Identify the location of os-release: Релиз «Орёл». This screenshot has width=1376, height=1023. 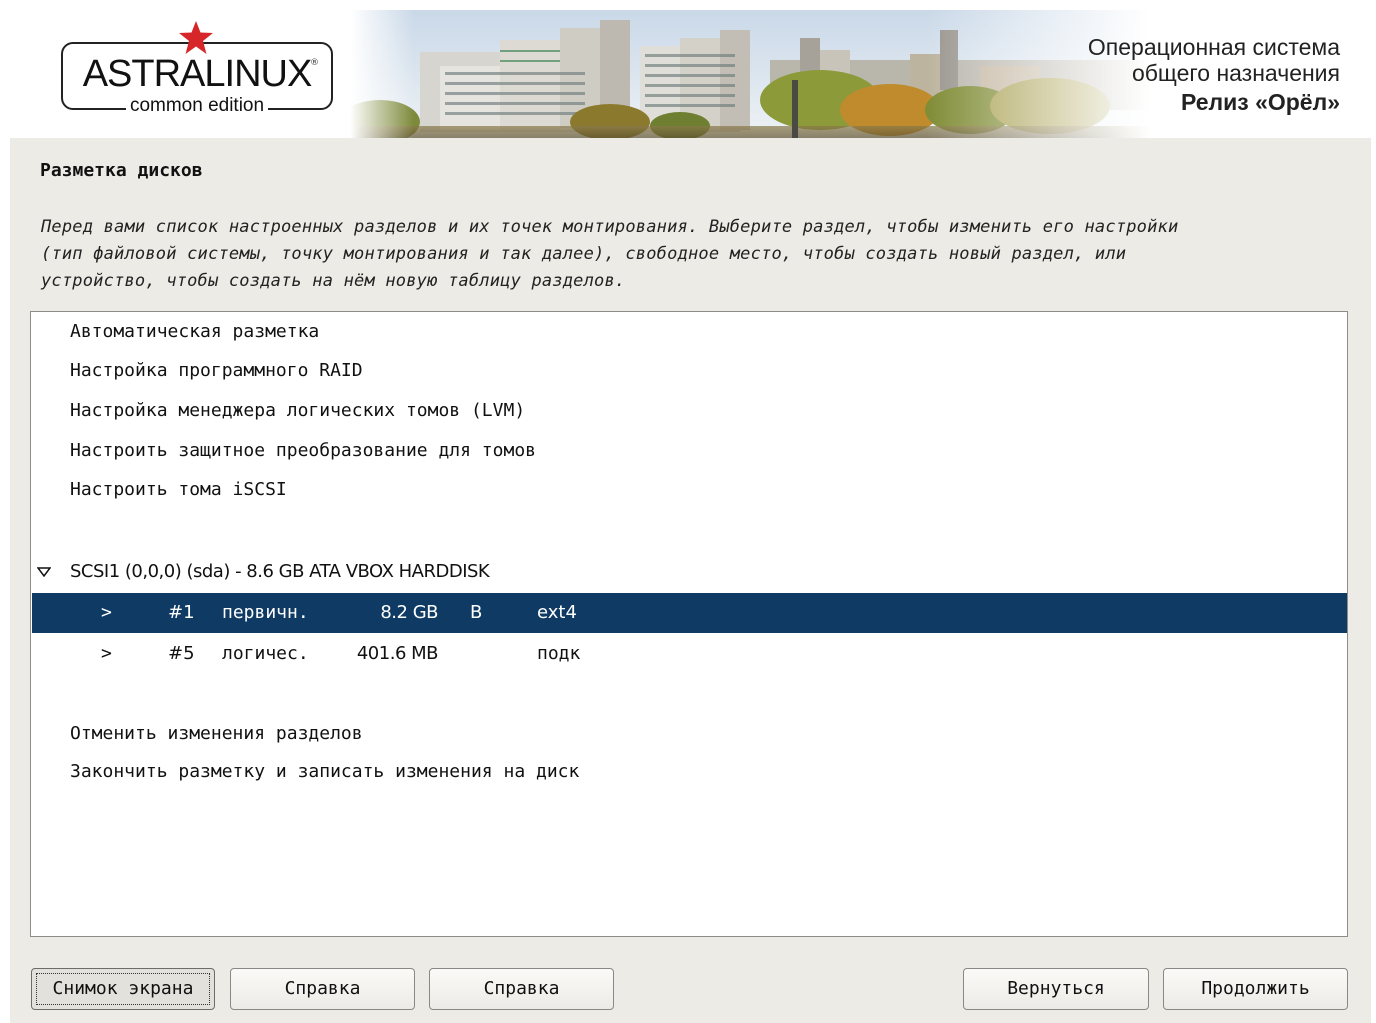
(1260, 102).